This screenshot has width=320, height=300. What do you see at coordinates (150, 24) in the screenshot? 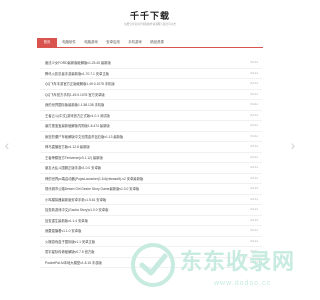
I see `site-subtitle: 免费分享安卓手游和软件资源网下载分享平台` at bounding box center [150, 24].